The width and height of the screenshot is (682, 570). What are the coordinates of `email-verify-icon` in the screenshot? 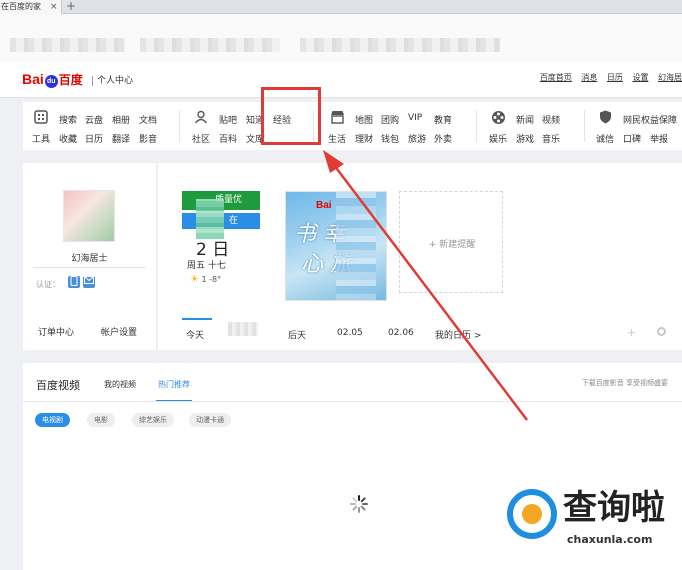 It's located at (89, 282).